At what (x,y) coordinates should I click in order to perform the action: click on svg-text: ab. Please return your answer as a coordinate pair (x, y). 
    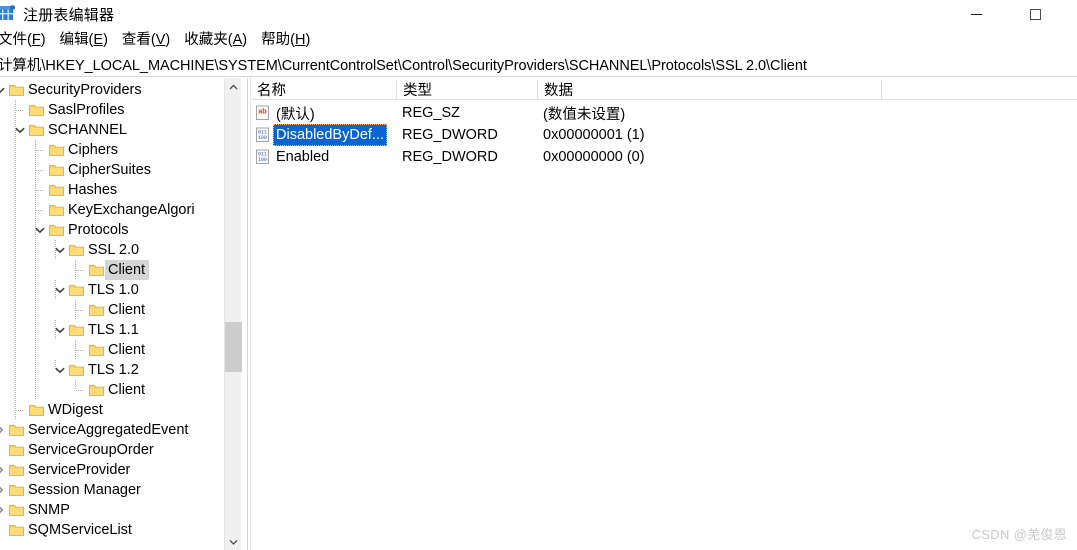
    Looking at the image, I should click on (262, 111).